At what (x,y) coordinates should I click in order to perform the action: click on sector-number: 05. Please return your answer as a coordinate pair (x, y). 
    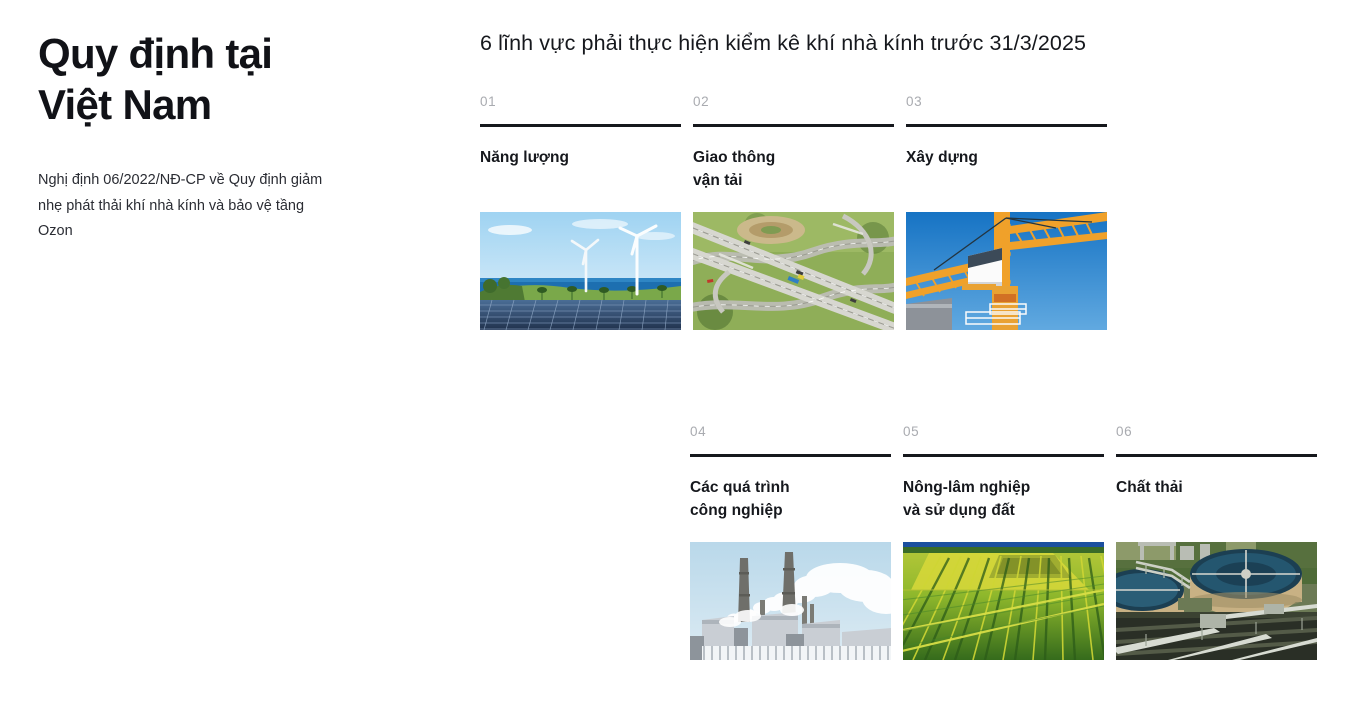
    Looking at the image, I should click on (911, 431).